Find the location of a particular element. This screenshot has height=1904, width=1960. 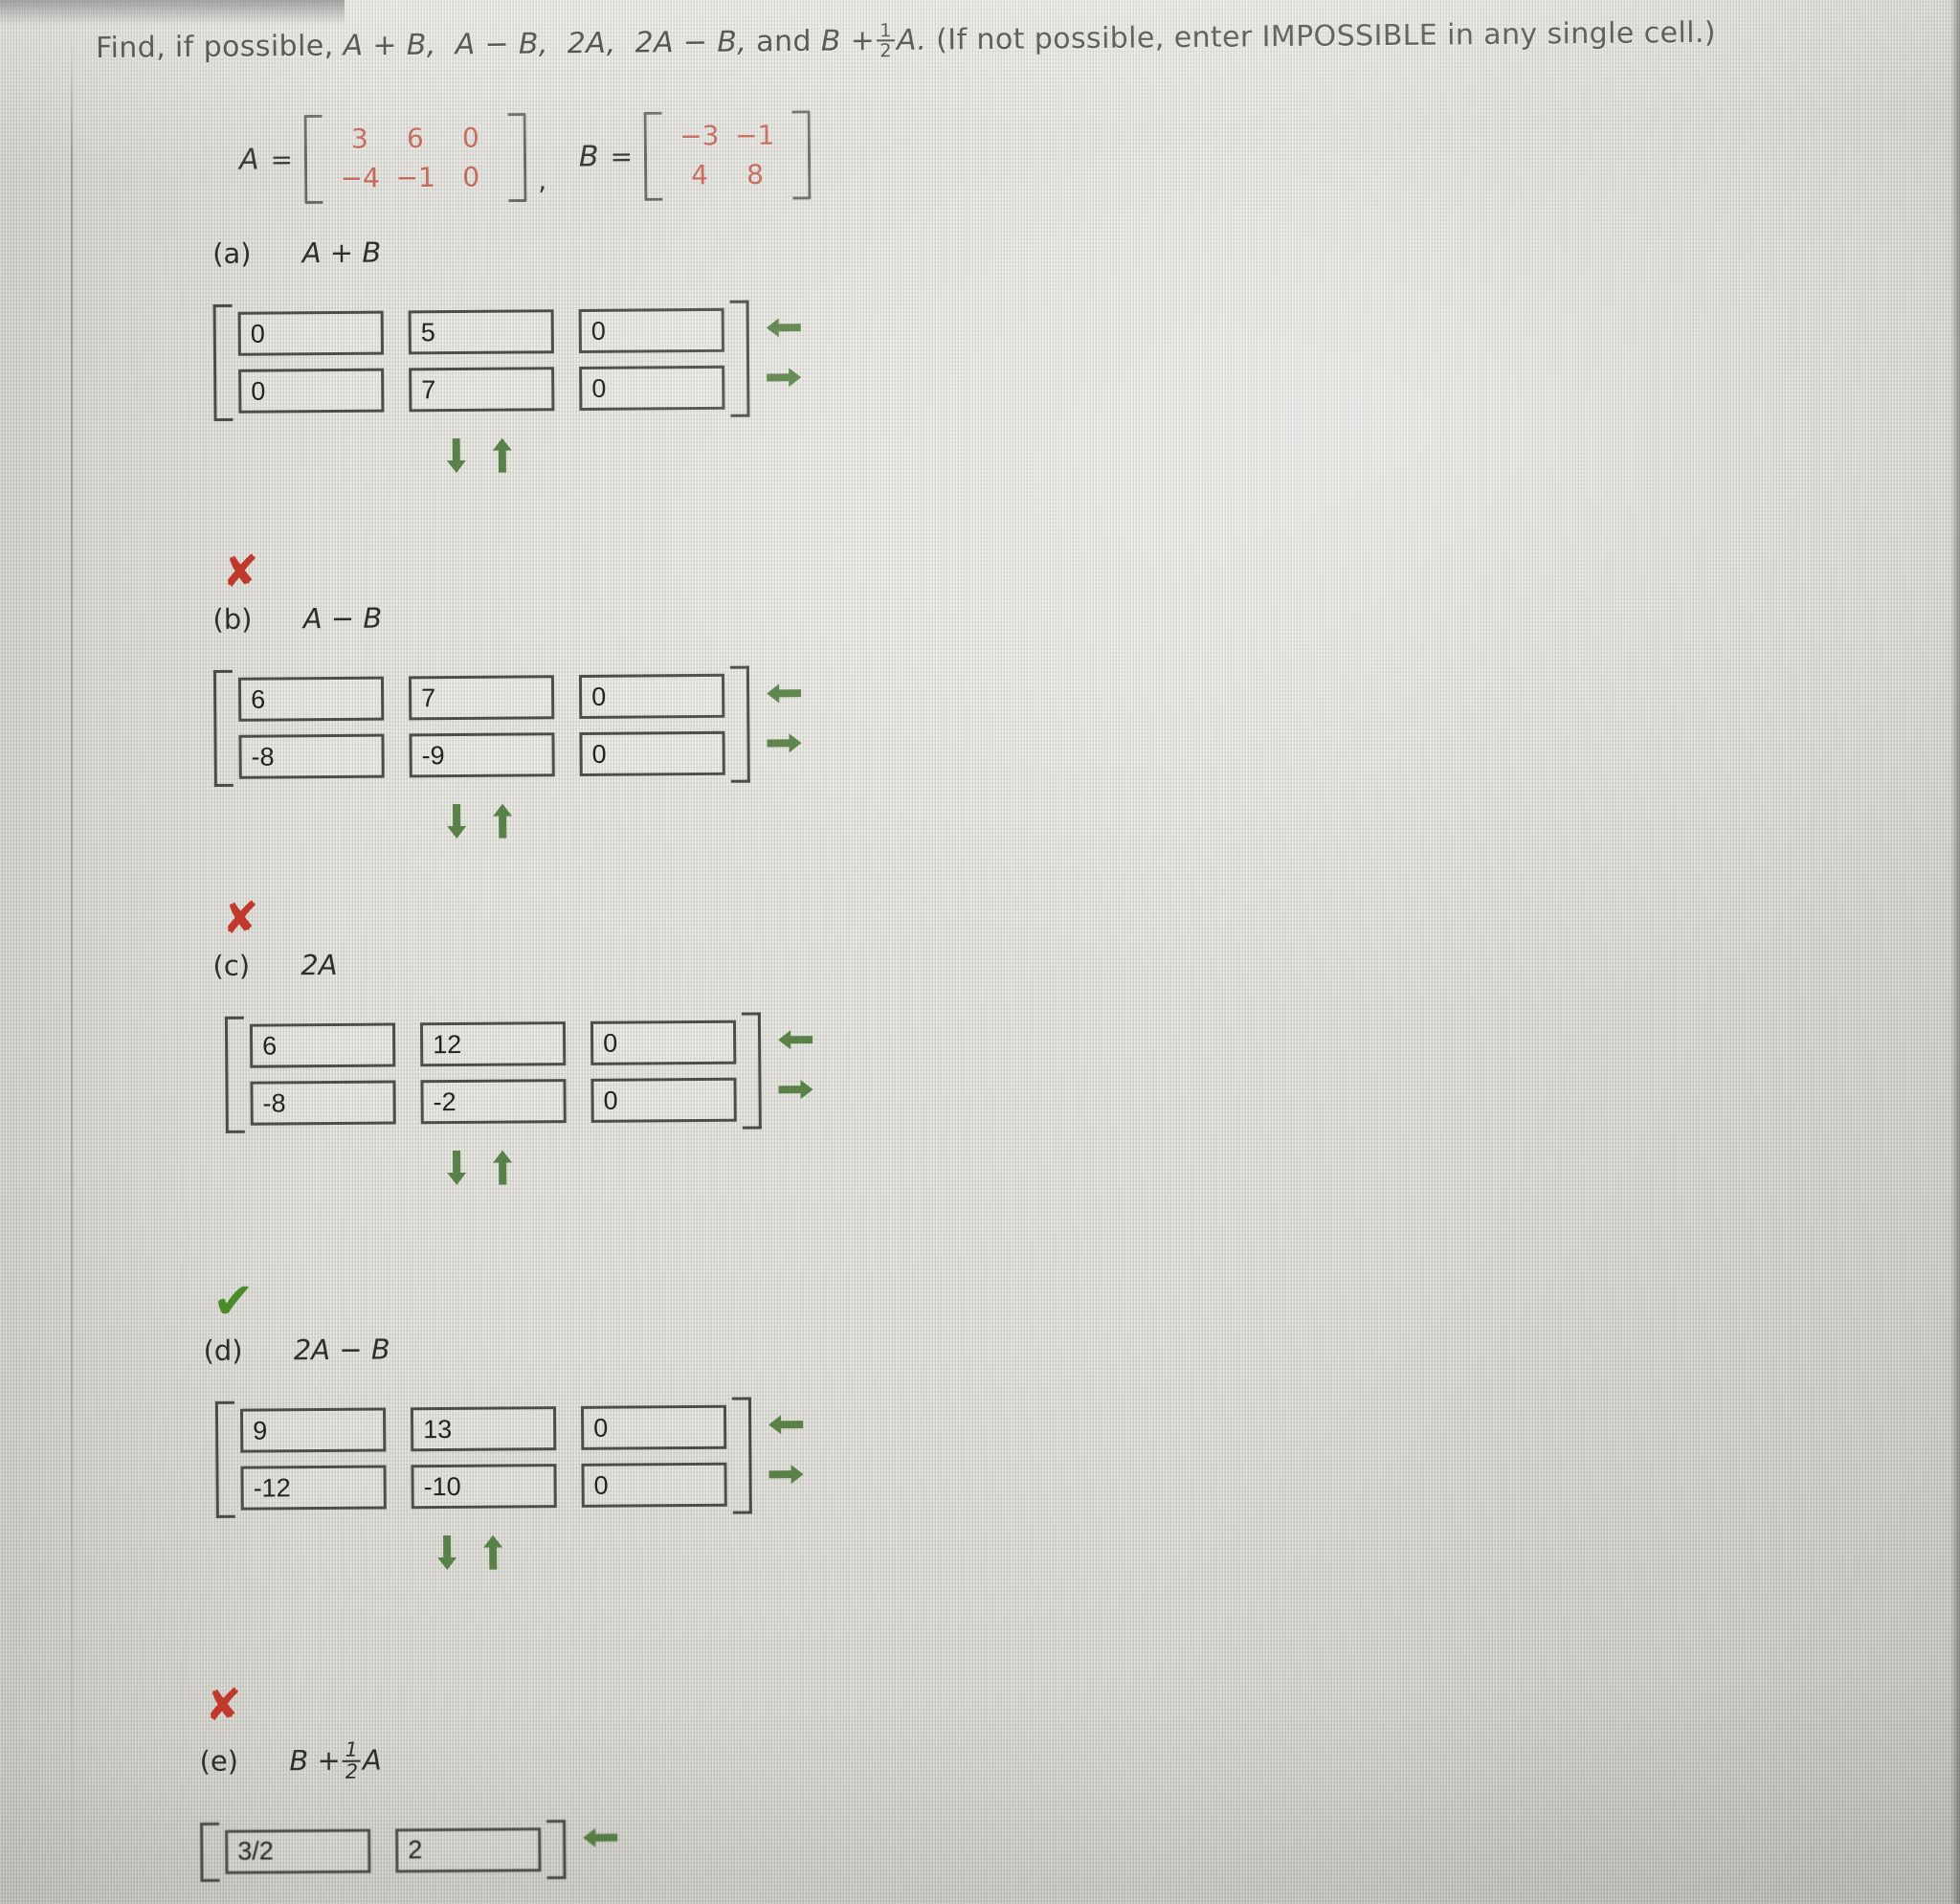

part-d-grid: 9 13 0 -12 -10 0 is located at coordinates (484, 1458).